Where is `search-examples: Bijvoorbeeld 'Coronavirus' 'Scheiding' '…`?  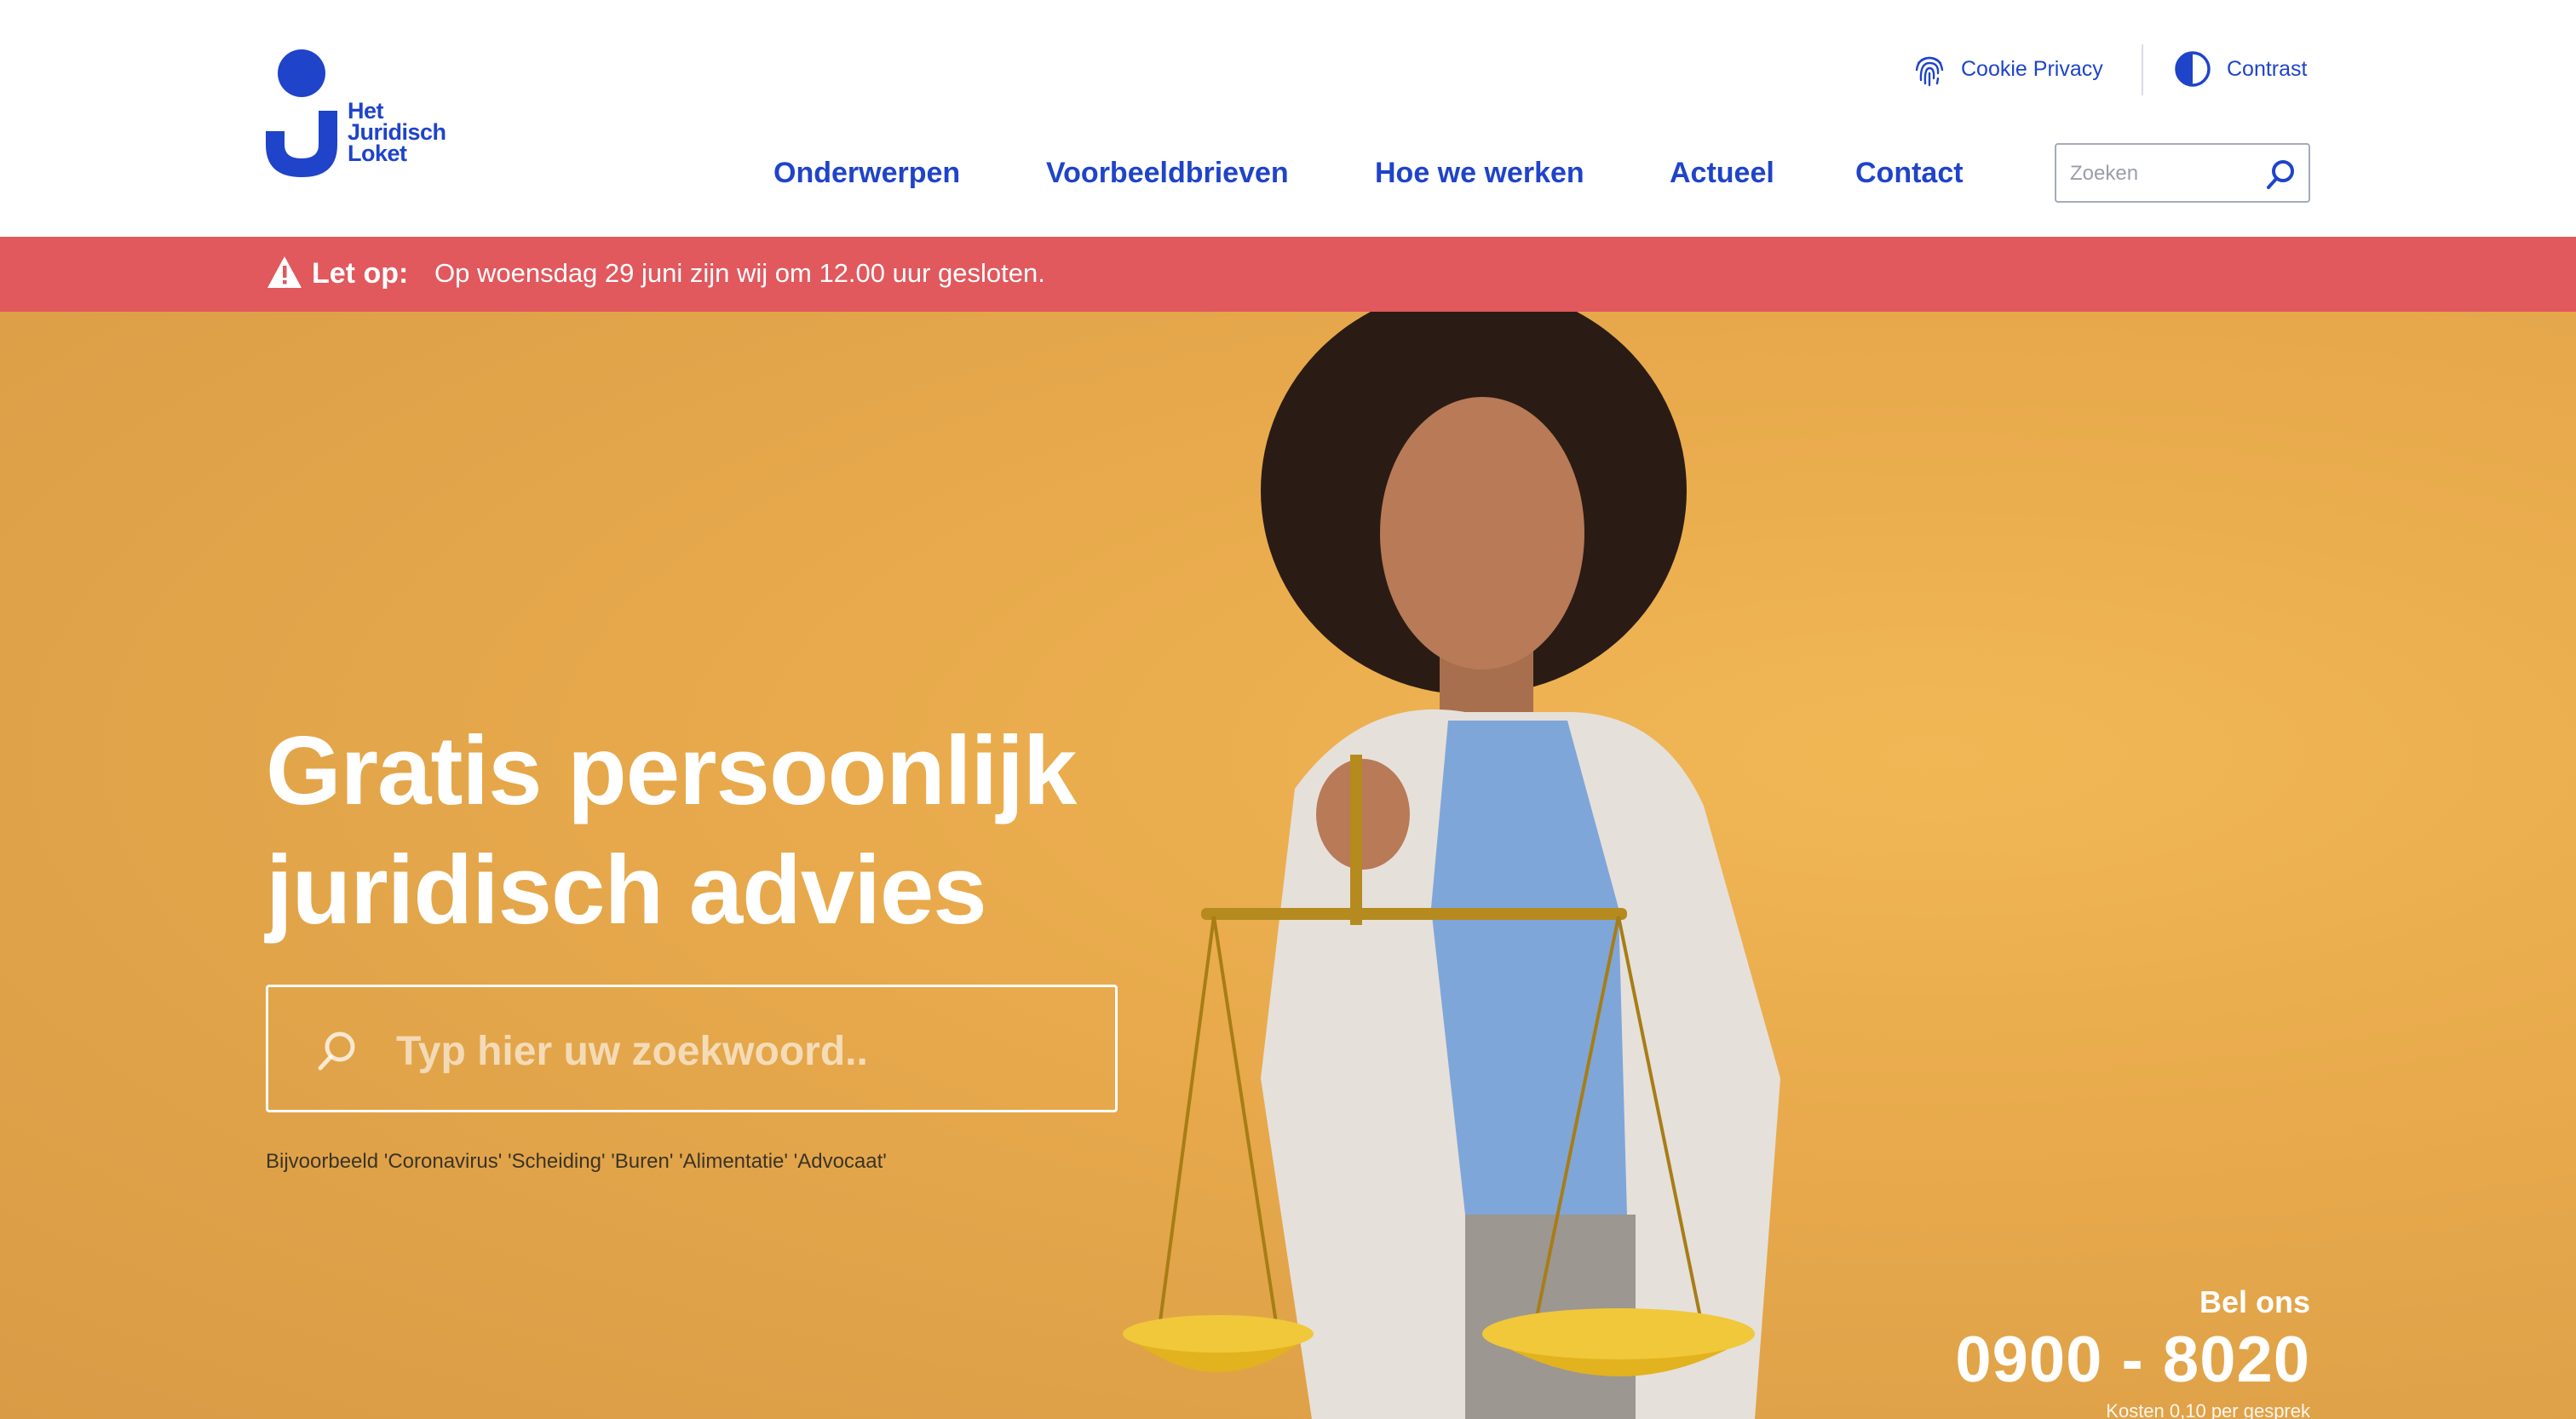
search-examples: Bijvoorbeeld 'Coronavirus' 'Scheiding' '… is located at coordinates (577, 1161).